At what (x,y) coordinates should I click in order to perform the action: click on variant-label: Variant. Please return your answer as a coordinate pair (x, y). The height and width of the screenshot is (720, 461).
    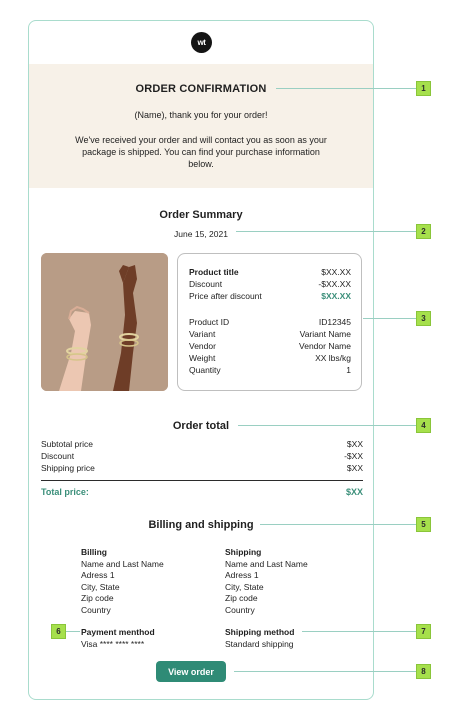
    Looking at the image, I should click on (202, 334).